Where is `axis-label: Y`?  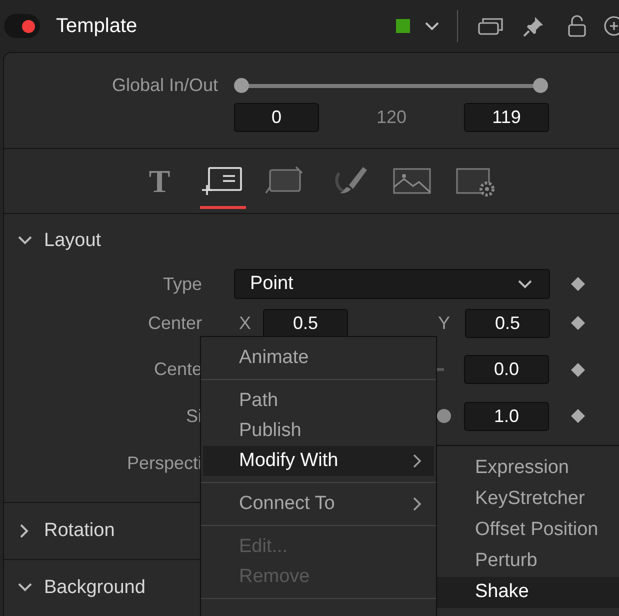
axis-label: Y is located at coordinates (445, 323).